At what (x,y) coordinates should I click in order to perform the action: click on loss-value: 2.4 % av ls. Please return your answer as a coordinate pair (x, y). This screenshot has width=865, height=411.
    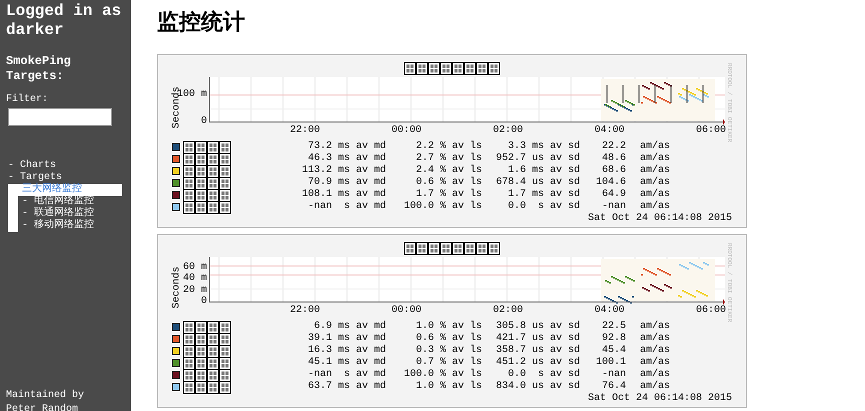
    Looking at the image, I should click on (448, 170).